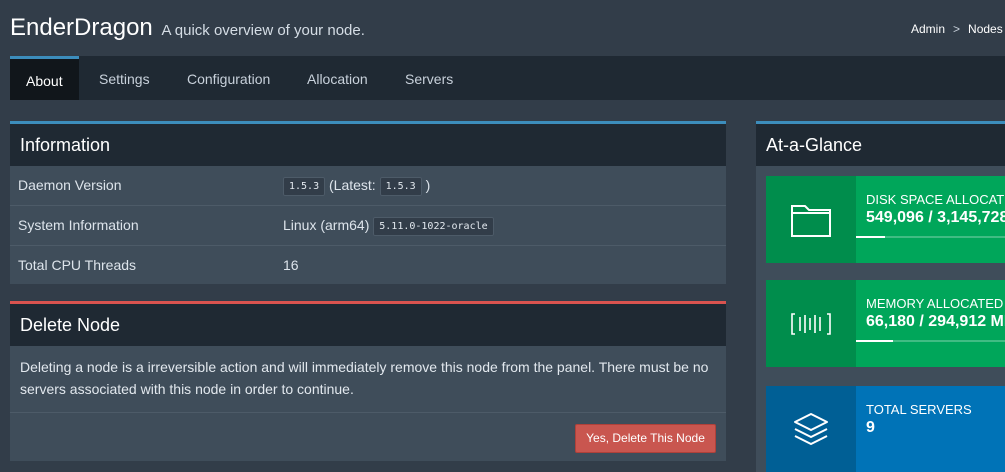 The image size is (1005, 472). I want to click on layers-icon, so click(811, 429).